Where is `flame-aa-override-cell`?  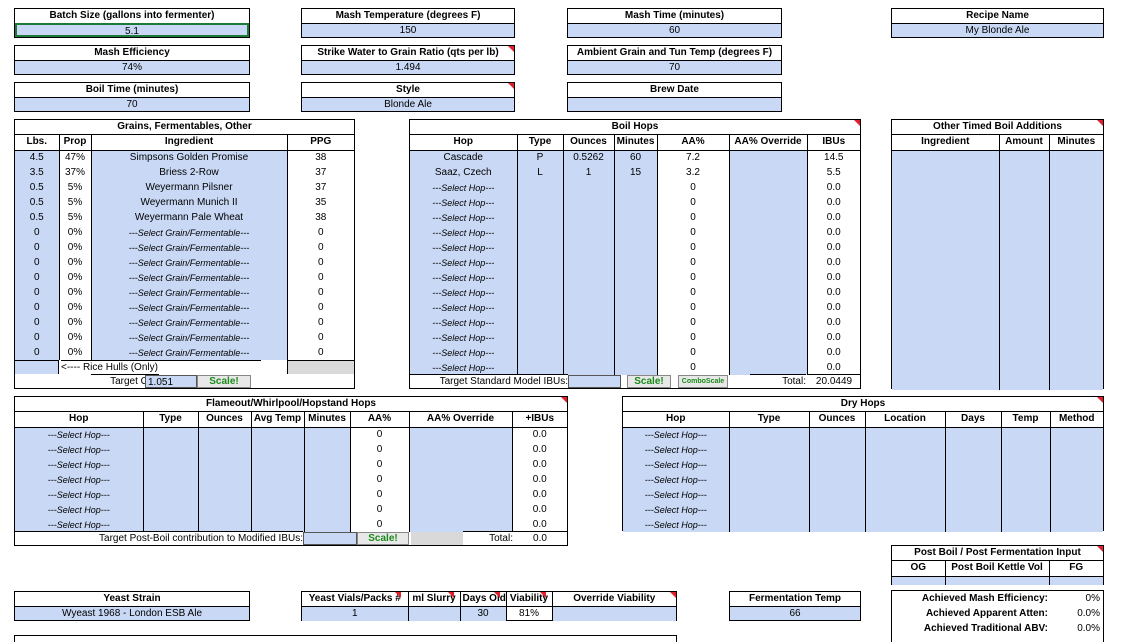
flame-aa-override-cell is located at coordinates (461, 509).